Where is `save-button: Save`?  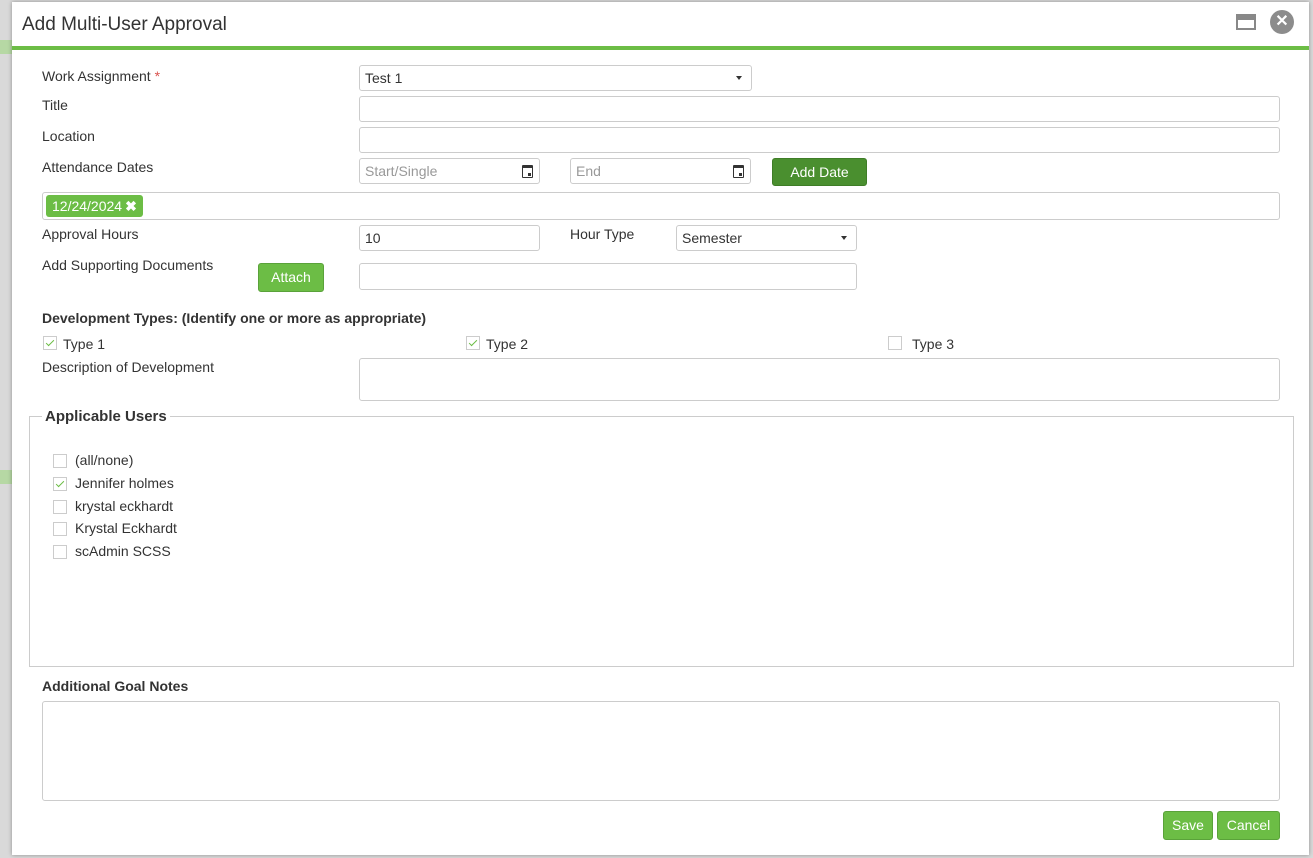 save-button: Save is located at coordinates (1188, 825).